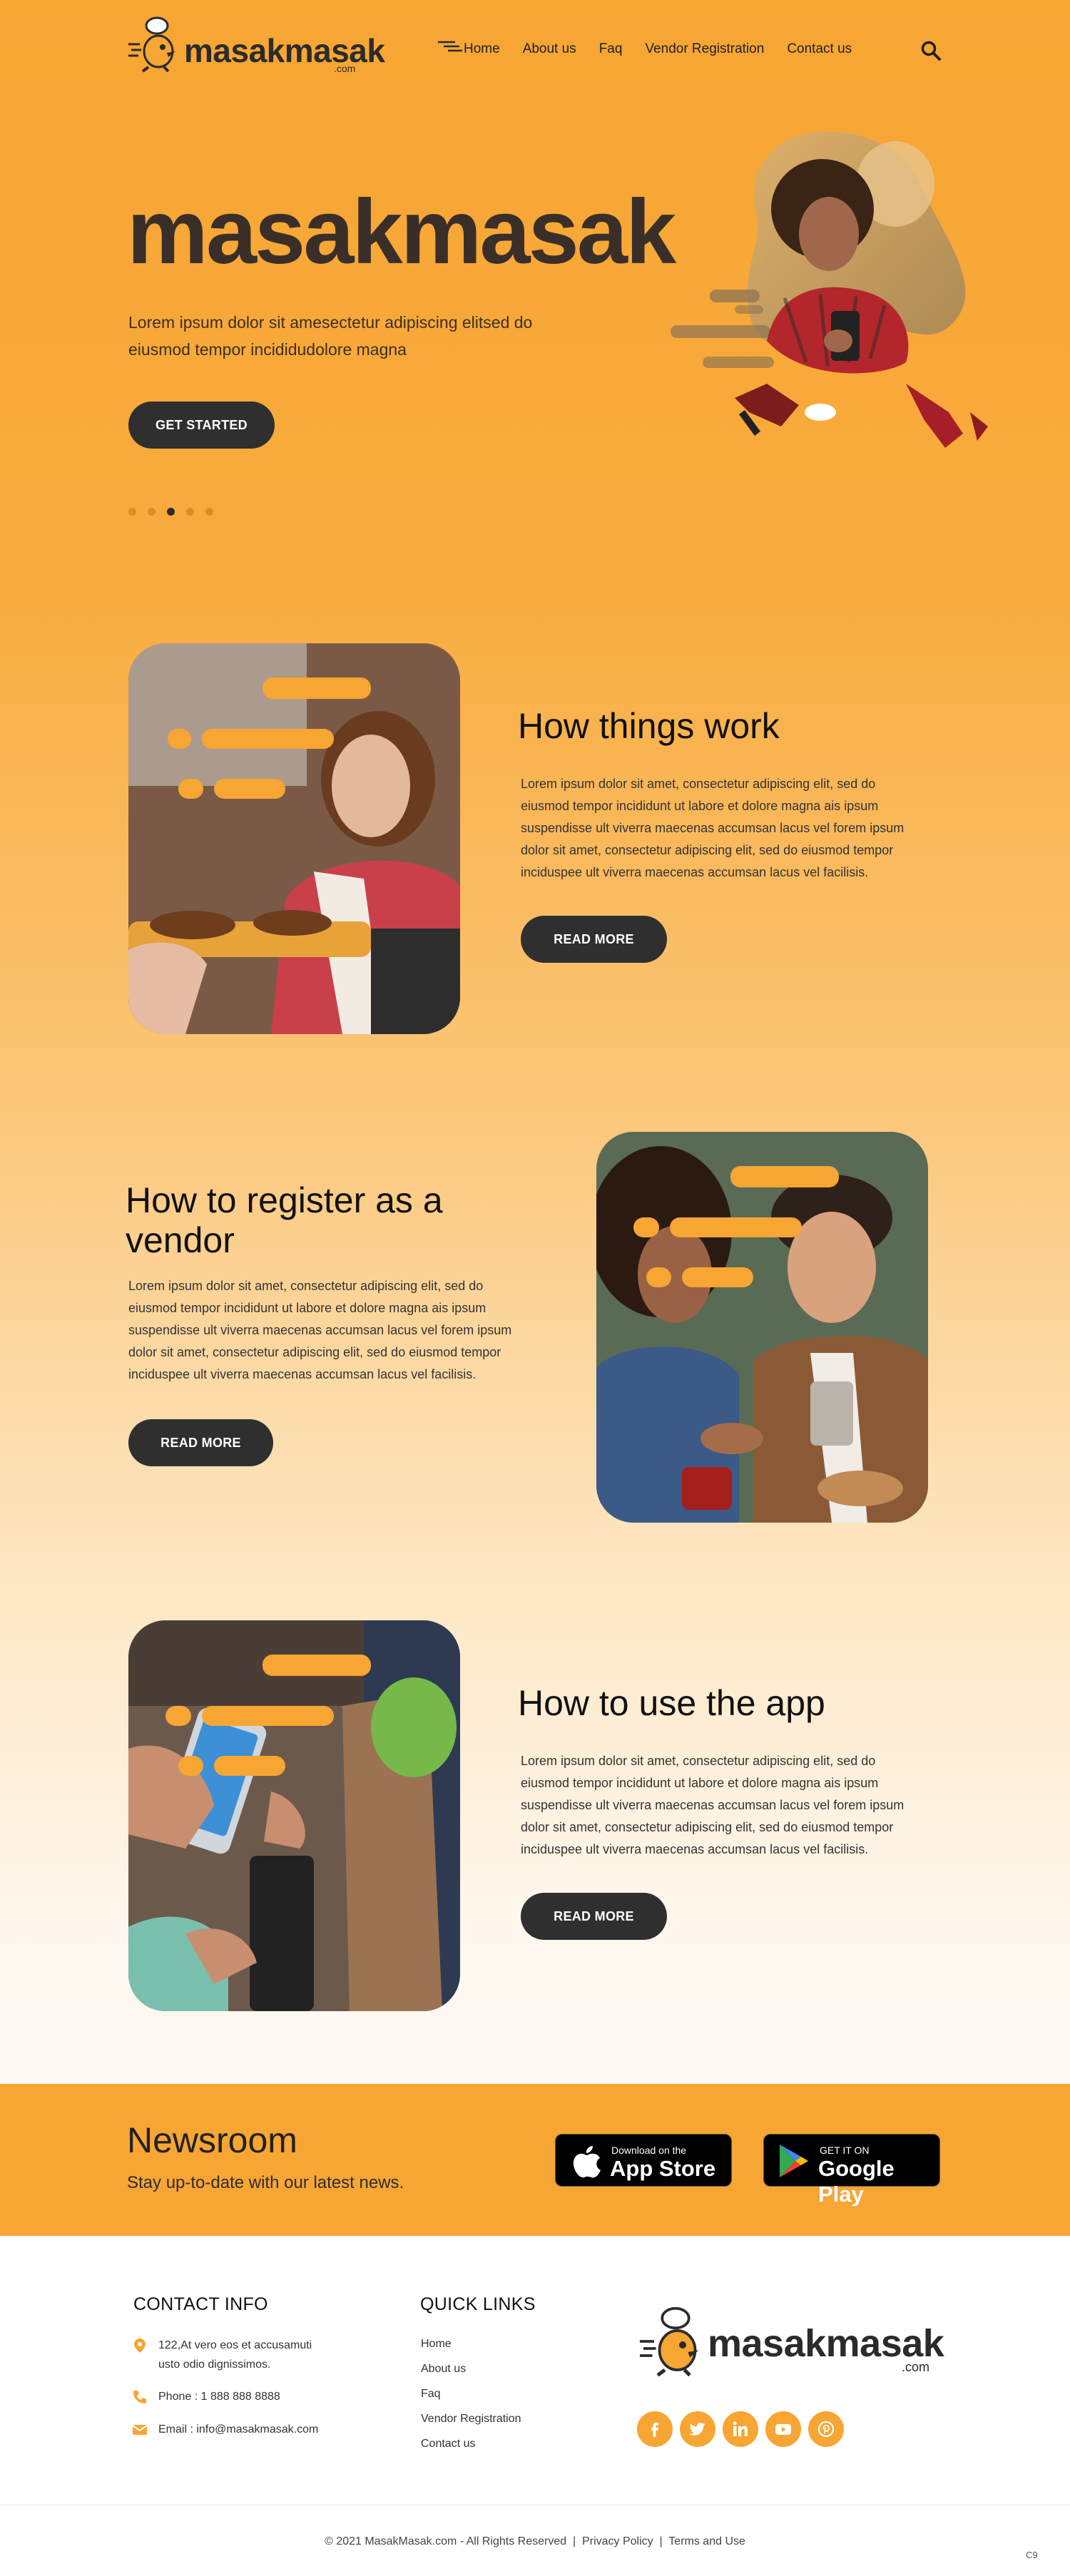 The image size is (1070, 2576). Describe the element at coordinates (176, 512) in the screenshot. I see `hero-carousel-dots` at that location.